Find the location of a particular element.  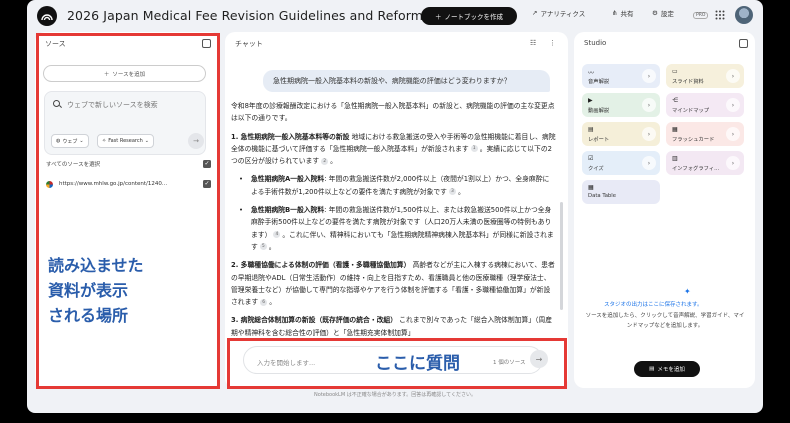

search-submit-button: → is located at coordinates (196, 141).